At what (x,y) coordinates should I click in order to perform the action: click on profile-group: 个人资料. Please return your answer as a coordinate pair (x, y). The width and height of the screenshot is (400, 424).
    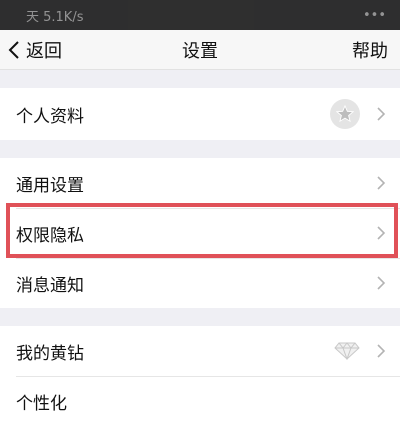
    Looking at the image, I should click on (200, 114).